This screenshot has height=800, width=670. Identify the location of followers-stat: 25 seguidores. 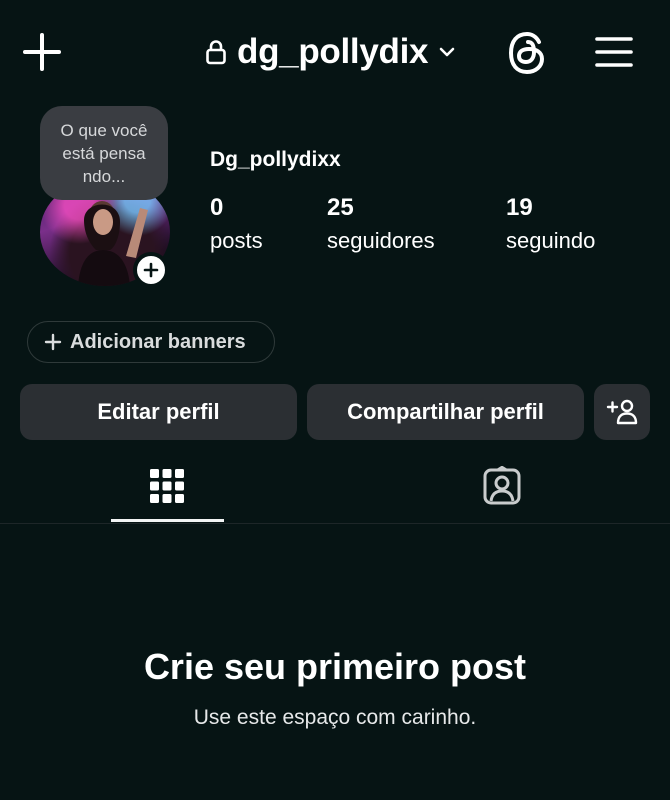
(381, 225).